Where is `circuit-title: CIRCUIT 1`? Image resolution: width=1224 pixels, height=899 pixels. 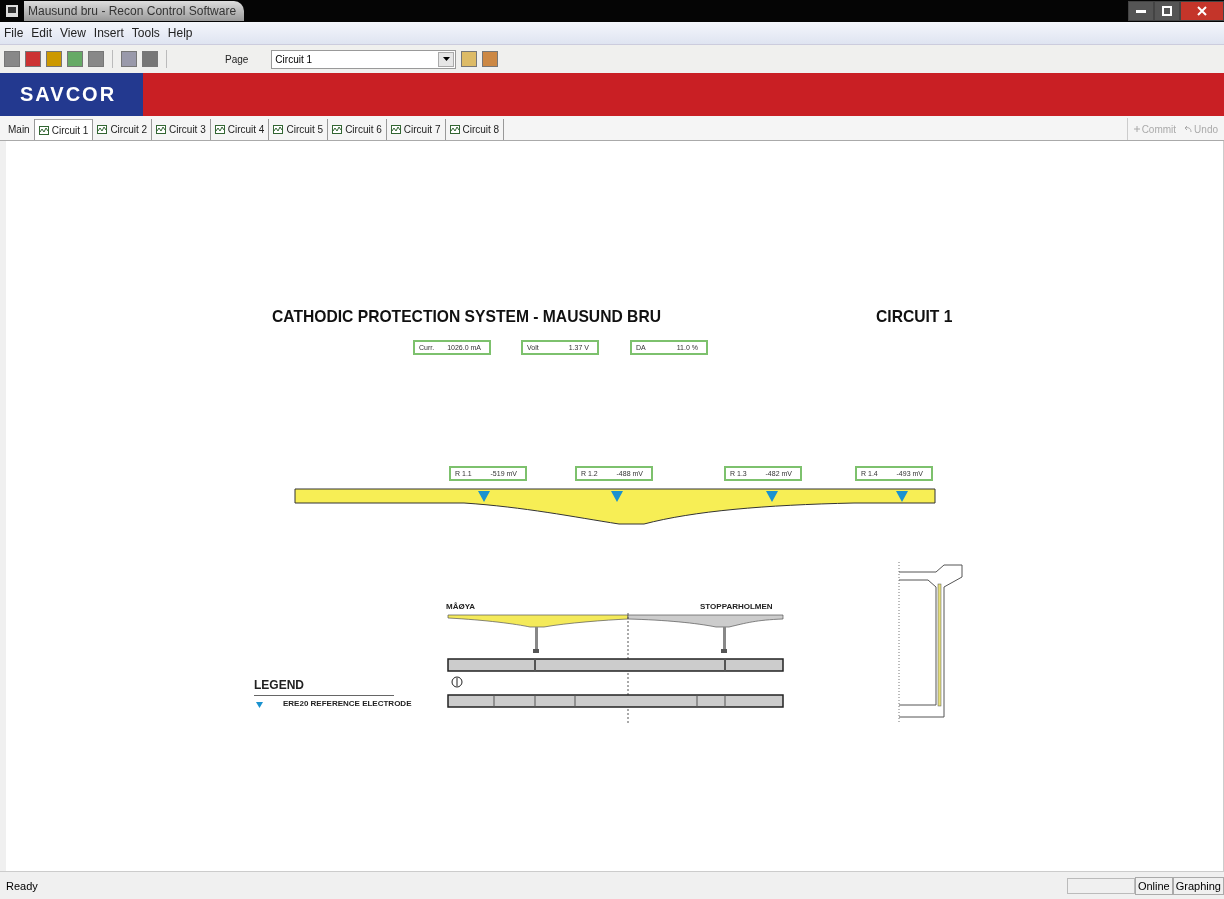 circuit-title: CIRCUIT 1 is located at coordinates (914, 317).